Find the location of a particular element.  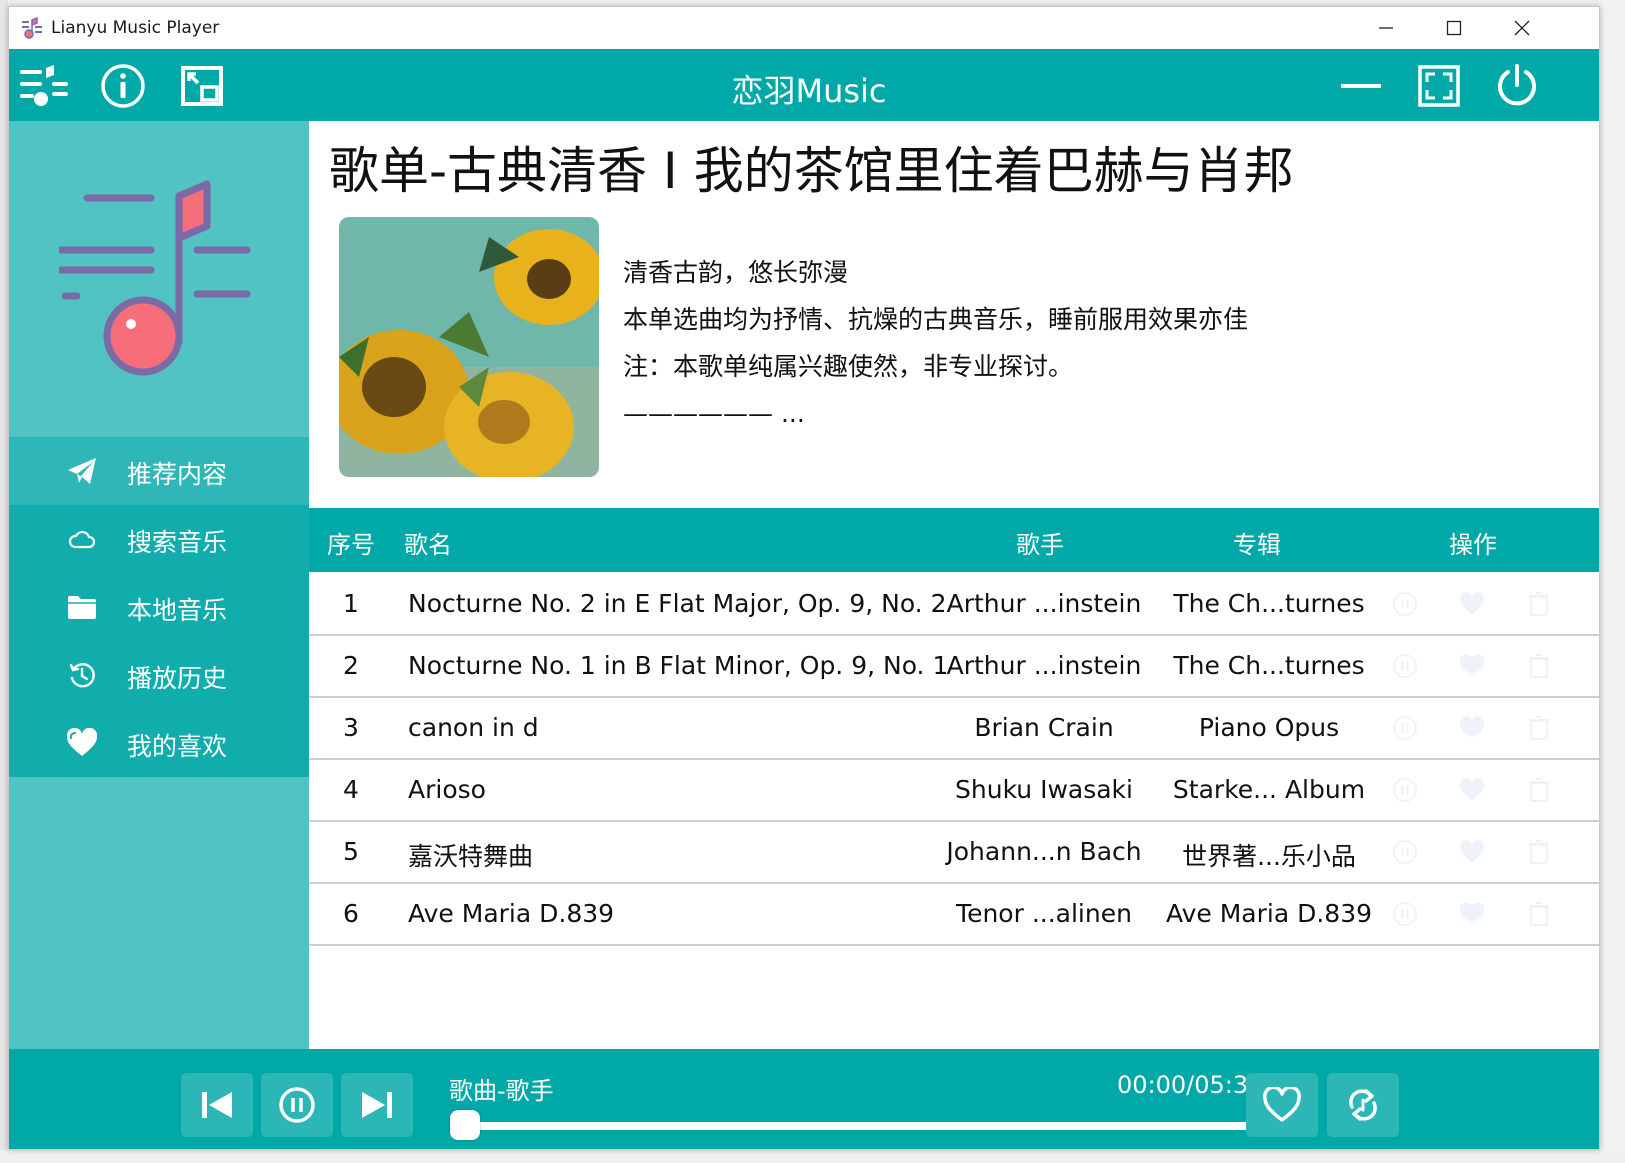

power-icon is located at coordinates (1517, 85).